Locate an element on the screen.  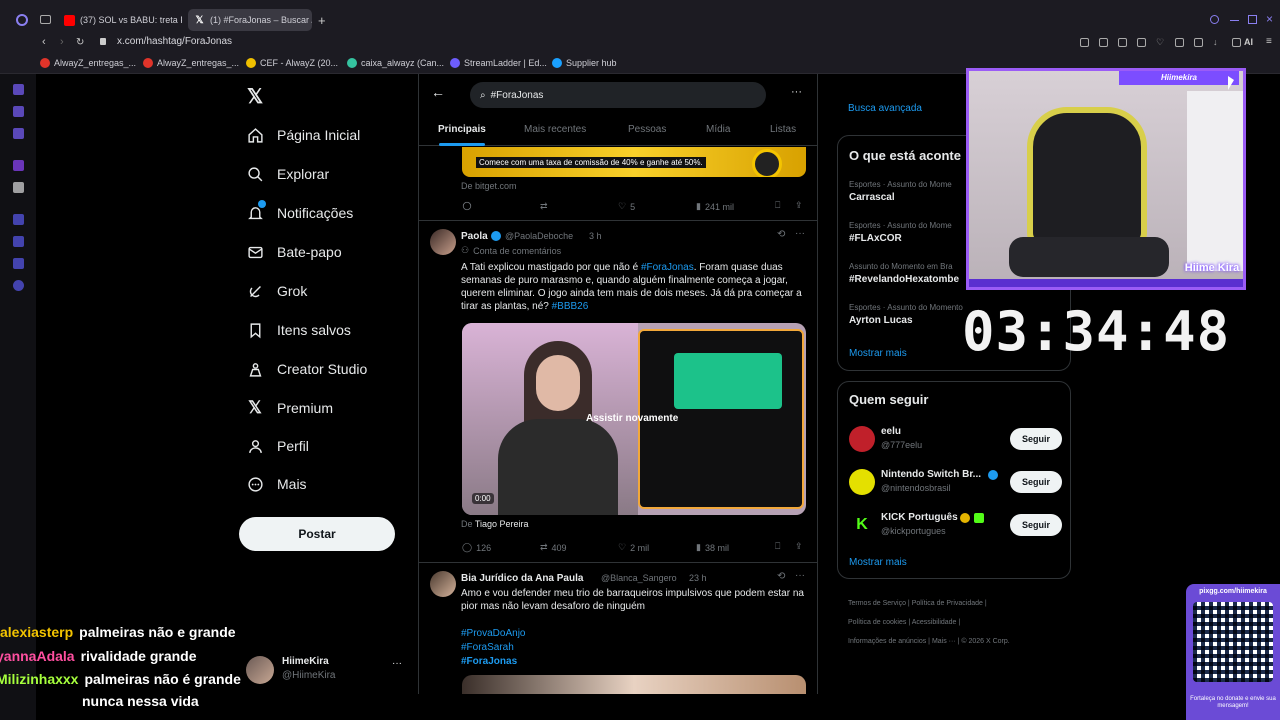
tab-overview-icon is located at coordinates (45, 19).